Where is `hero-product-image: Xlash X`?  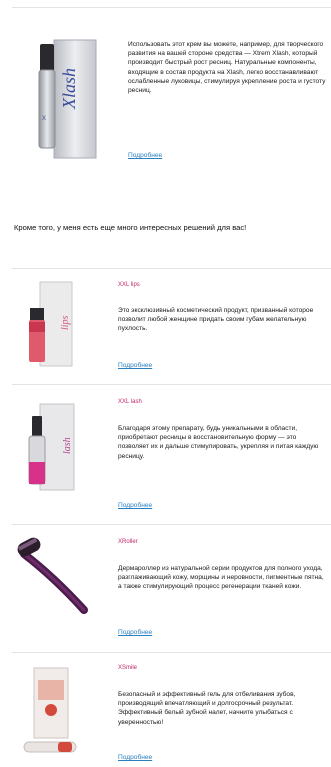
hero-product-image: Xlash X is located at coordinates (66, 96).